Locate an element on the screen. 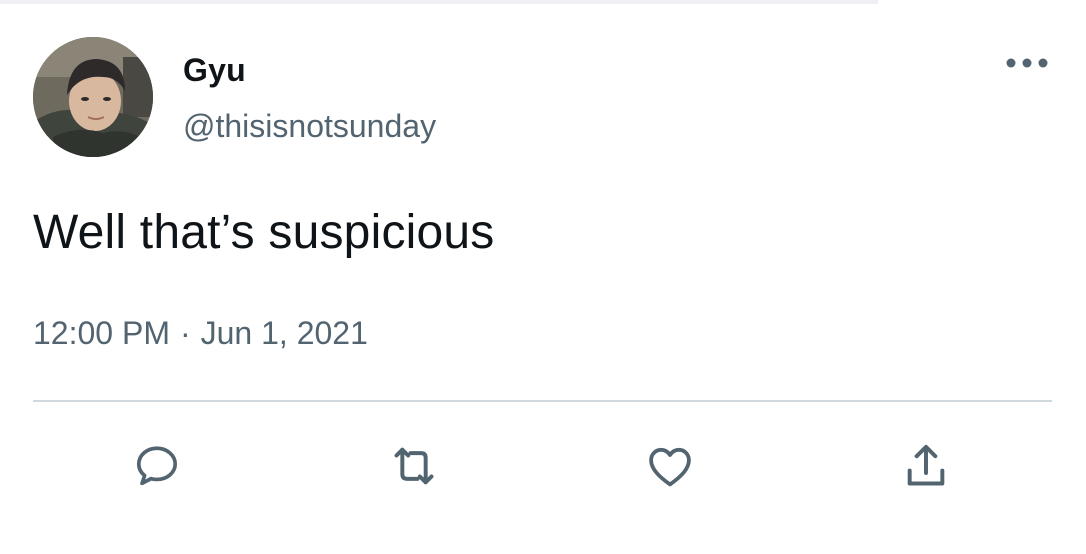  user-handle: @thisisnotsunday is located at coordinates (309, 126).